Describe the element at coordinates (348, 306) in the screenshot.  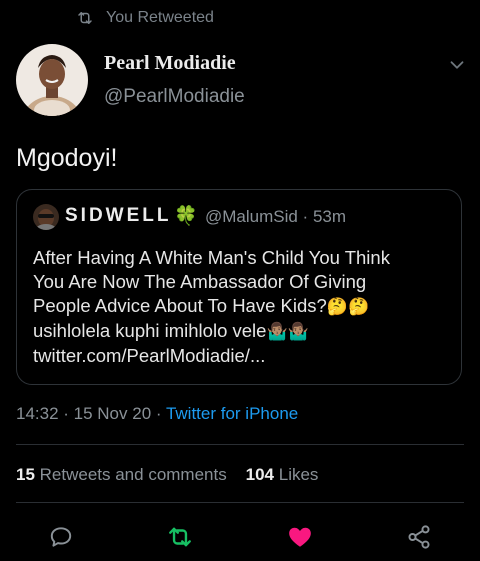
I see `thinking-emoji: 🤔🤔` at that location.